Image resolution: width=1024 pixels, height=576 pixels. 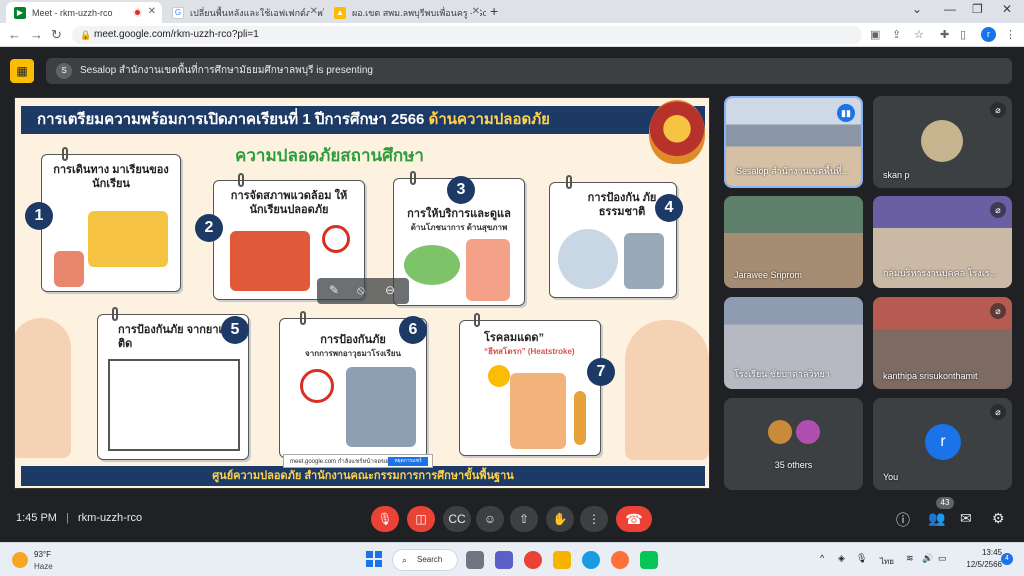 I want to click on forward-icon: →, so click(x=36, y=34).